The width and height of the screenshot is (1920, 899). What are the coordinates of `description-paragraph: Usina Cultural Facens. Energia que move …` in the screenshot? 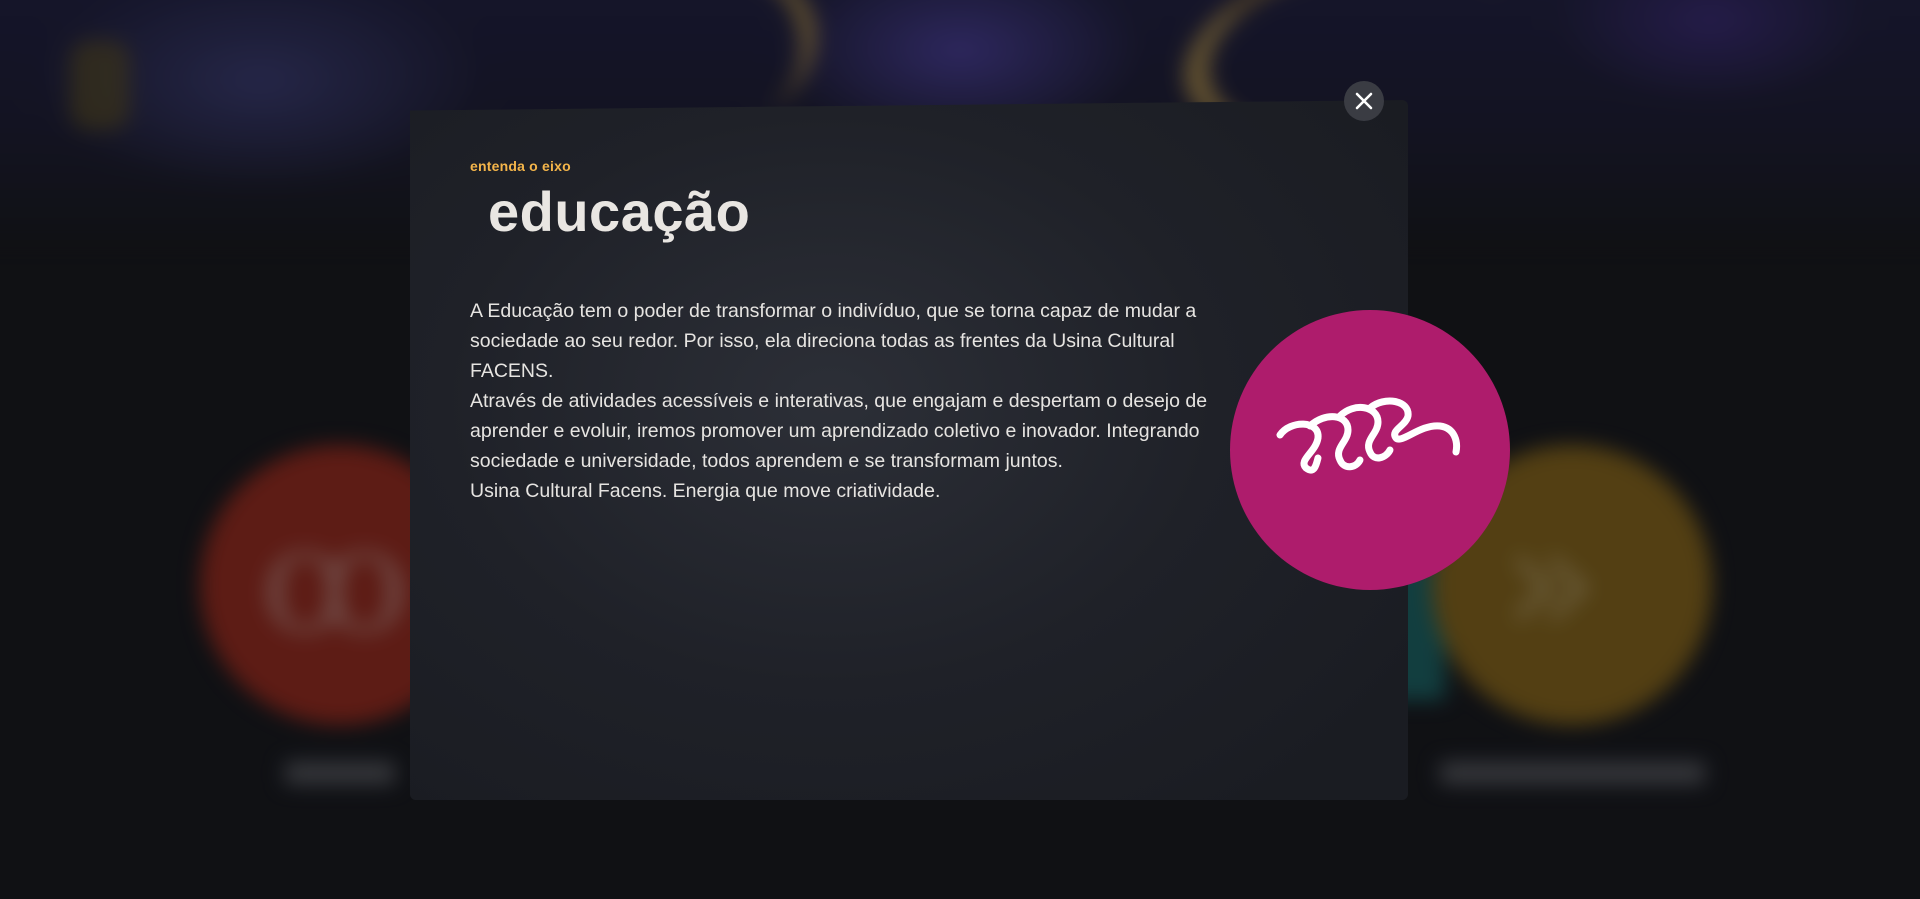 It's located at (705, 491).